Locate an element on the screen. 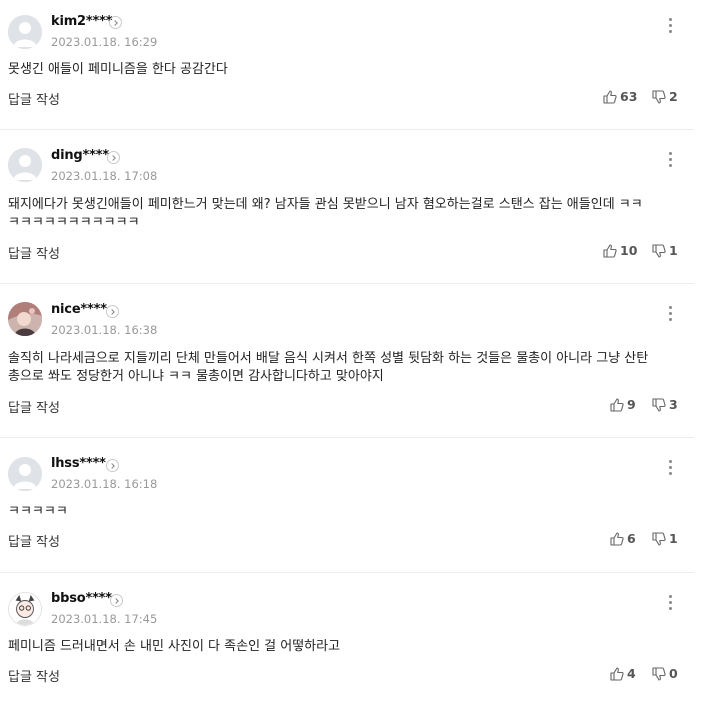 The width and height of the screenshot is (706, 708). like-button: 6 is located at coordinates (623, 538).